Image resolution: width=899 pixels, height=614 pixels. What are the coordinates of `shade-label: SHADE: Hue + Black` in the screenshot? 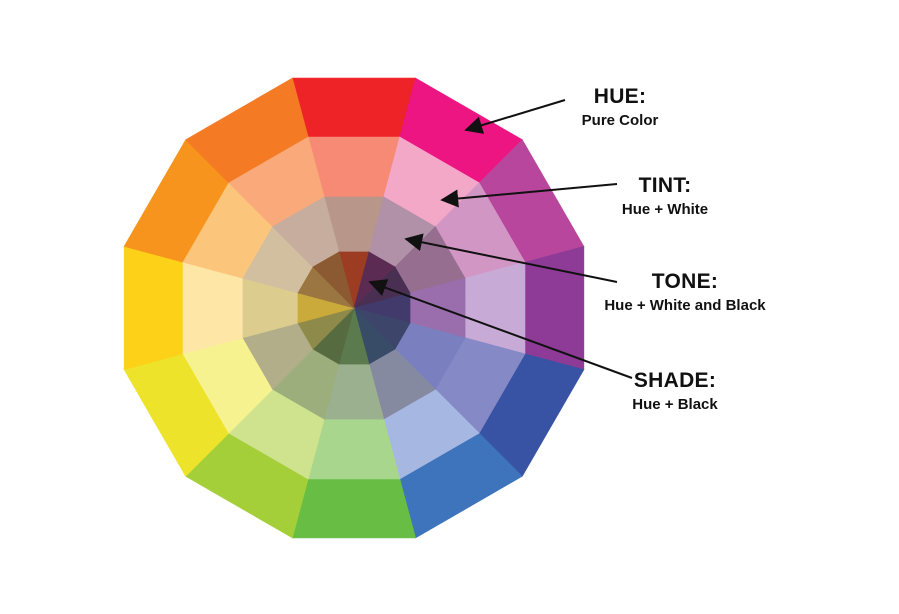 It's located at (675, 392).